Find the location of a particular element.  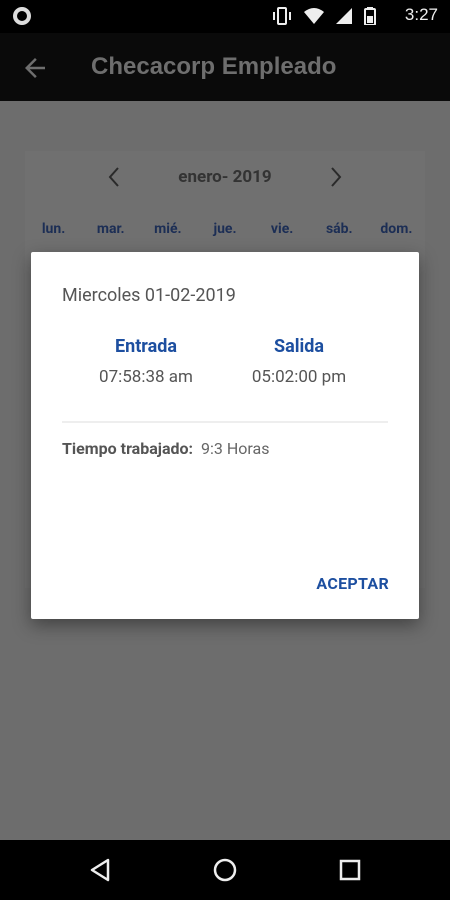

status-bar: 3:27 is located at coordinates (225, 16).